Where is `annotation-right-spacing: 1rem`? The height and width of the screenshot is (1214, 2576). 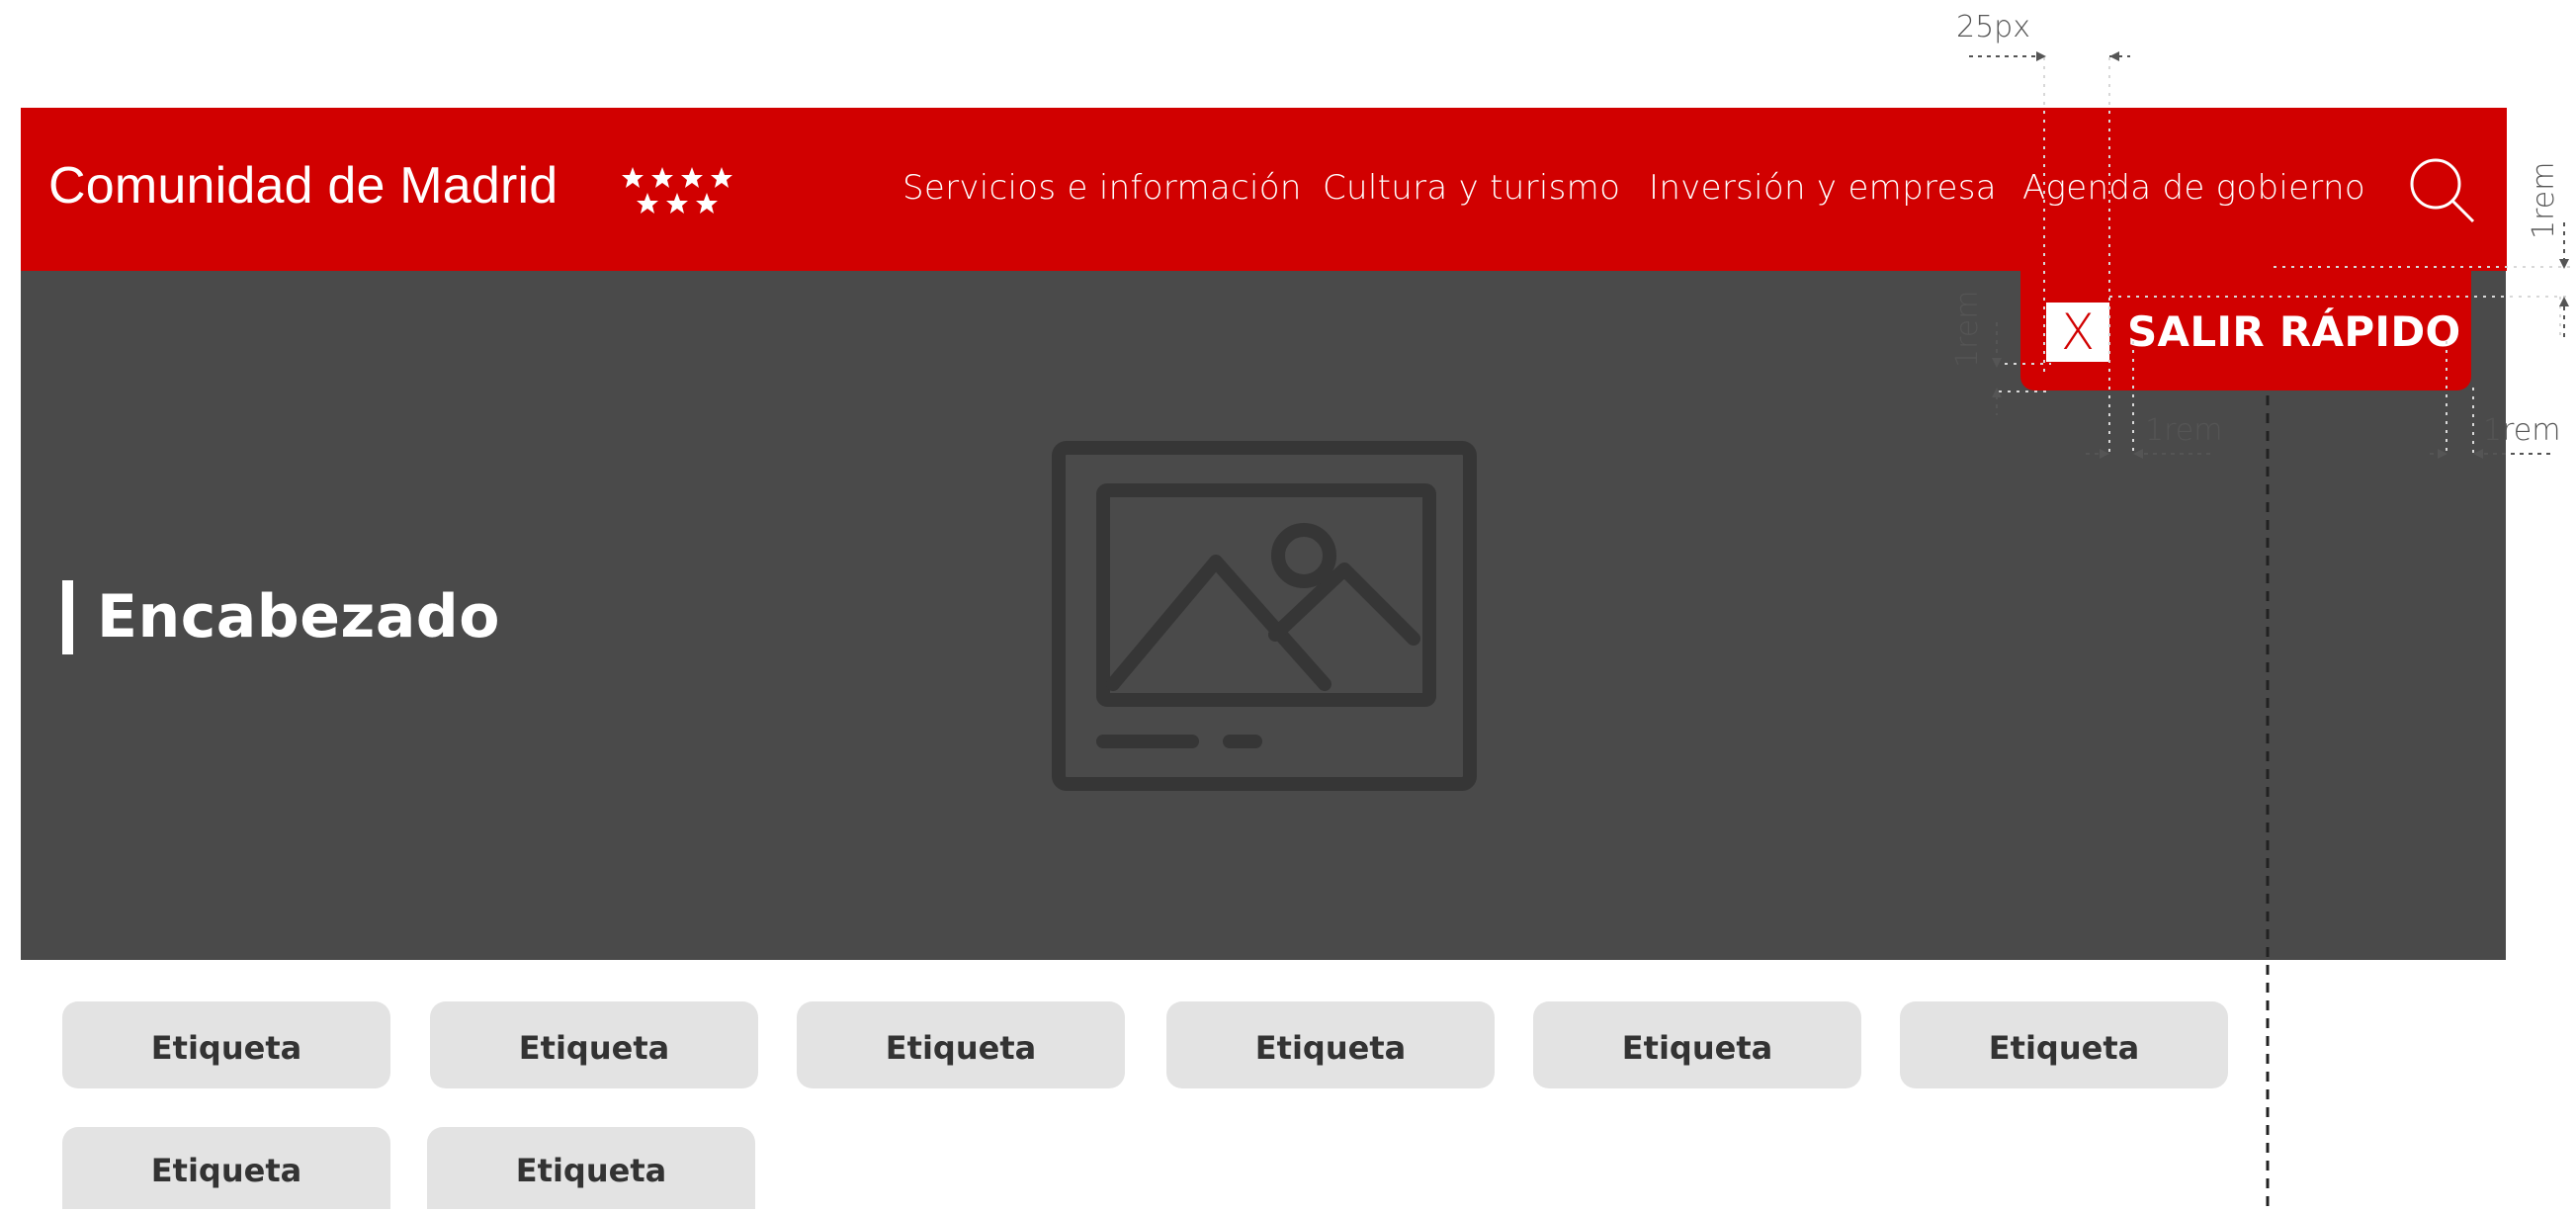 annotation-right-spacing: 1rem is located at coordinates (2544, 200).